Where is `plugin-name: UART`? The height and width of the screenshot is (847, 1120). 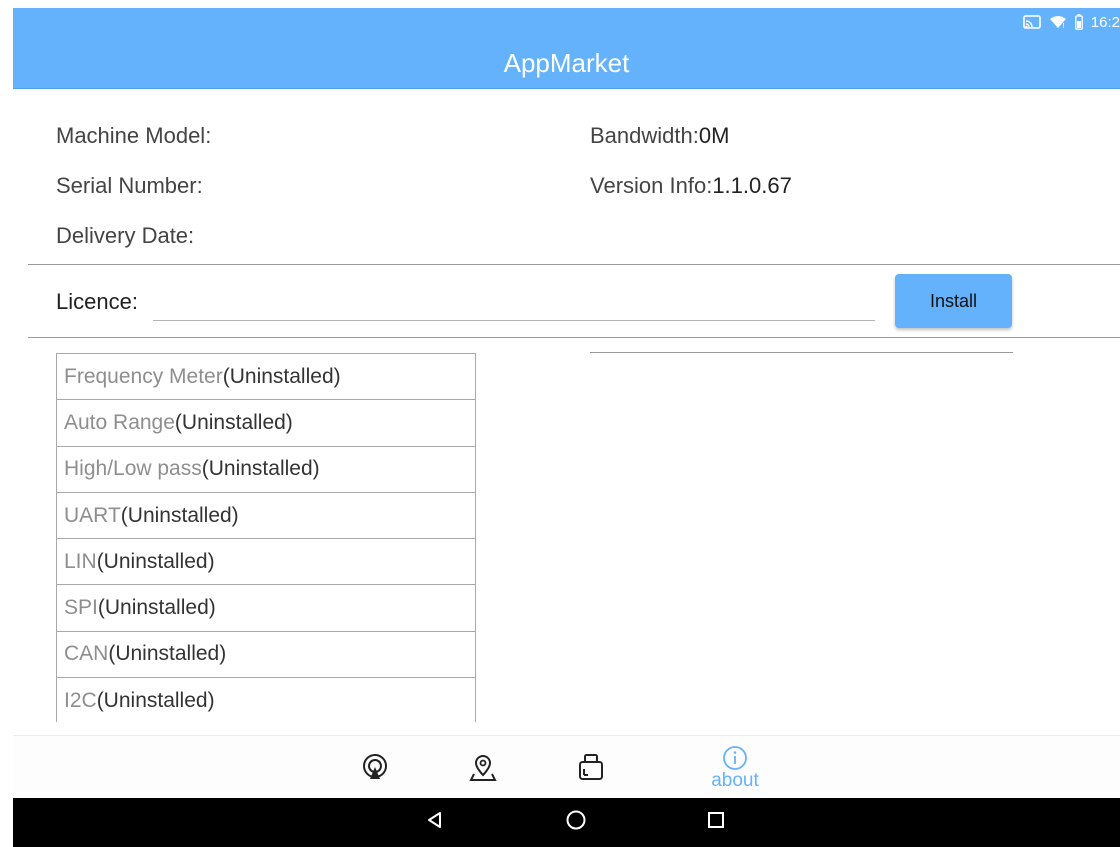
plugin-name: UART is located at coordinates (92, 515).